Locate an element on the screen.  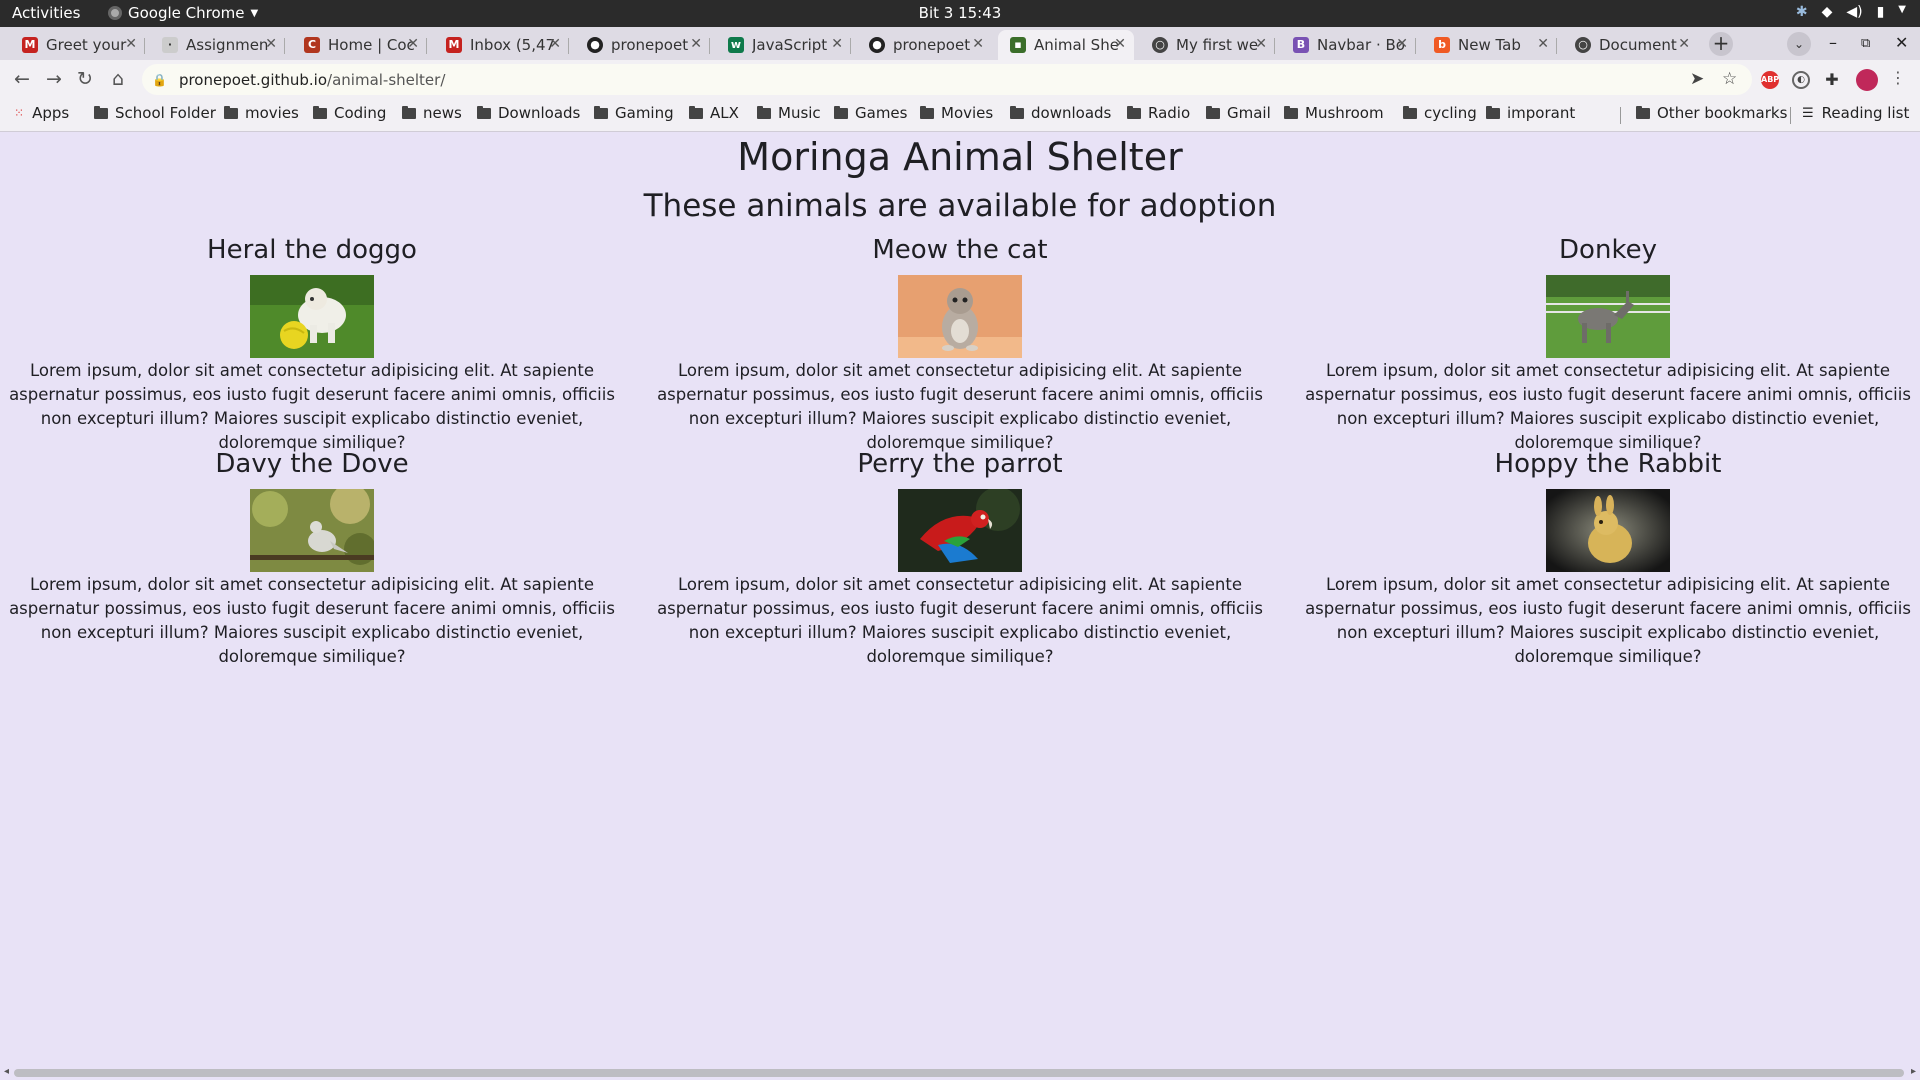
horizontal-scrollbar: ◂ ▸ is located at coordinates (960, 1072).